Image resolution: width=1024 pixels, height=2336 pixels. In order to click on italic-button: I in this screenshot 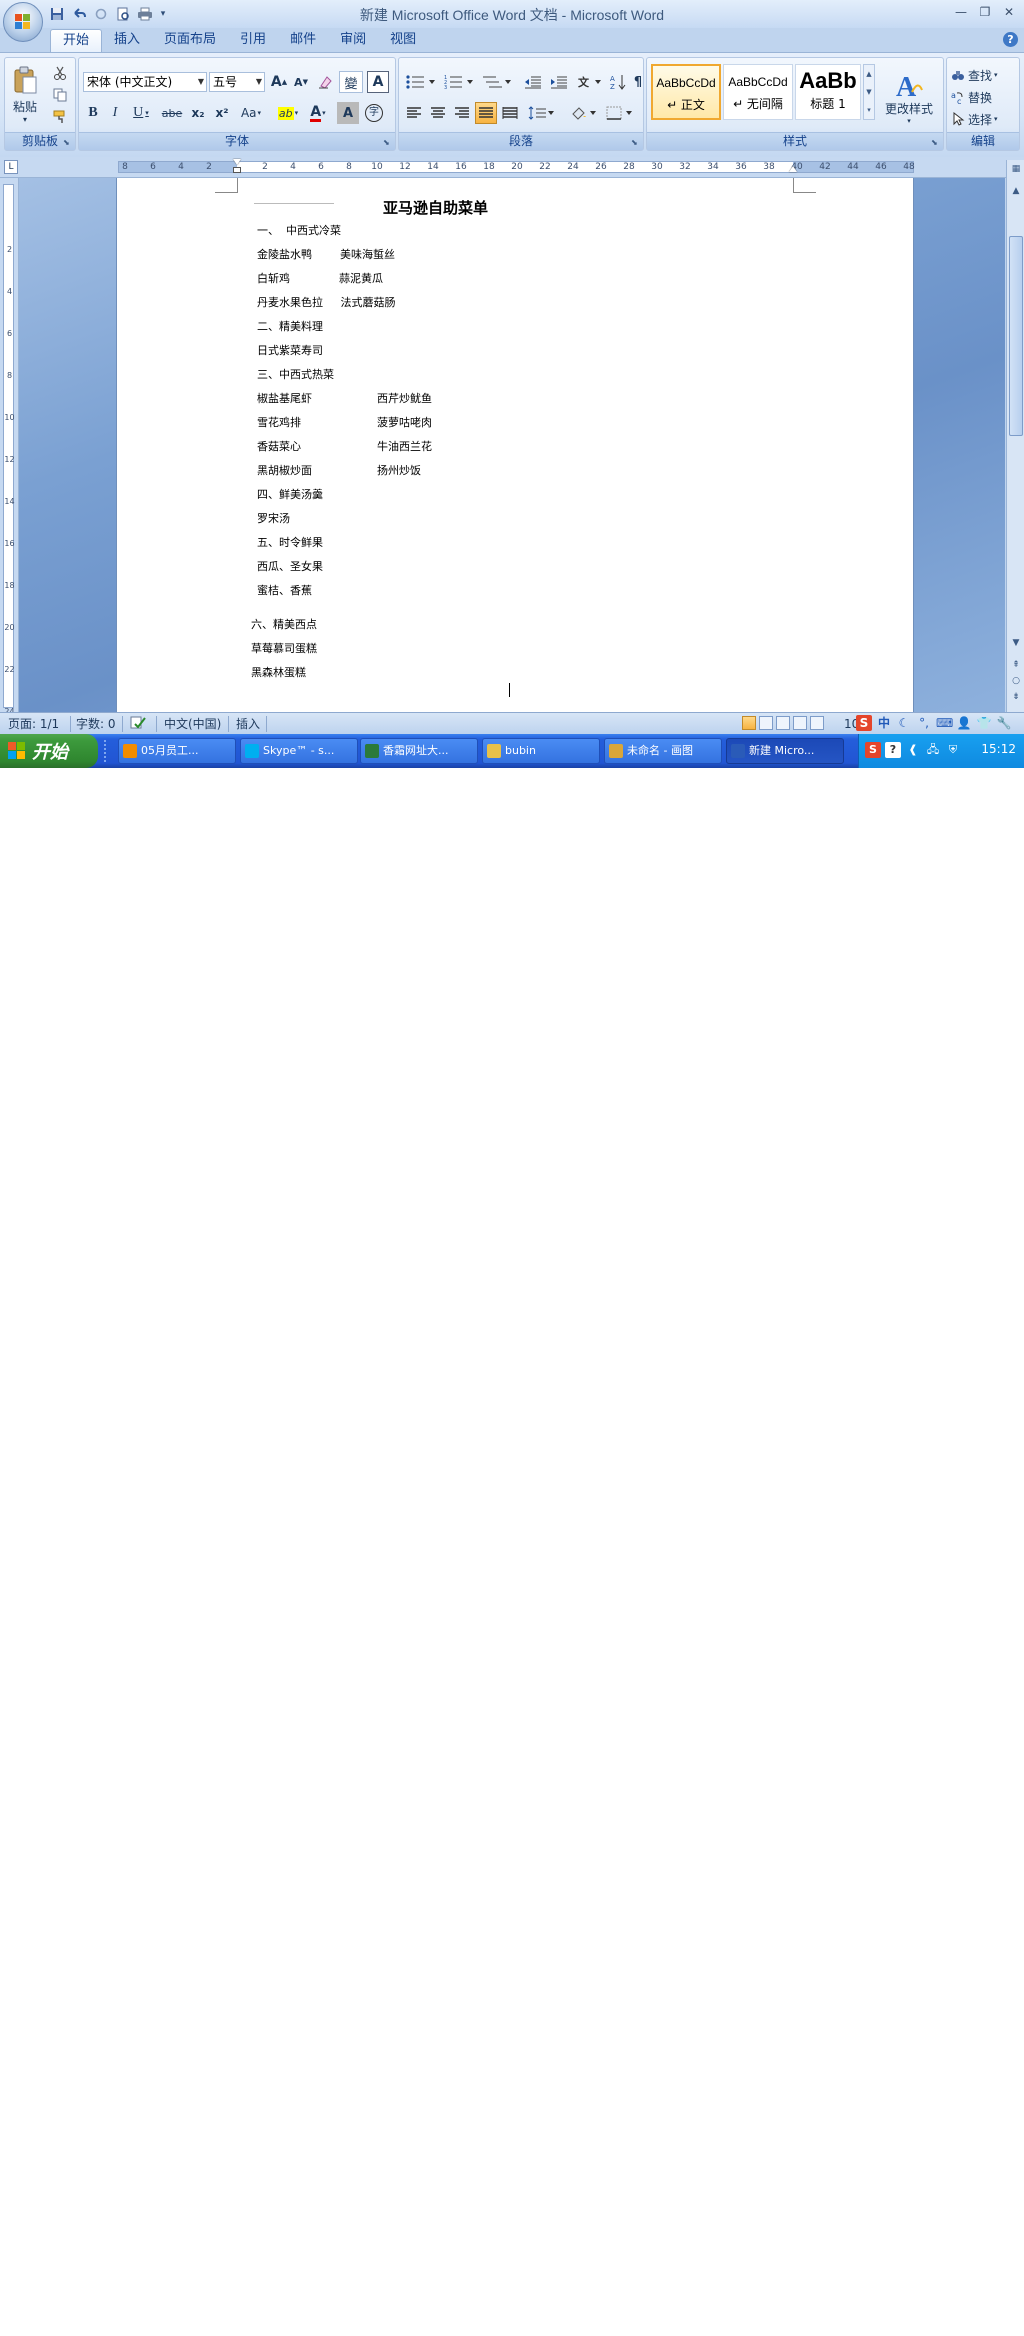, I will do `click(115, 113)`.